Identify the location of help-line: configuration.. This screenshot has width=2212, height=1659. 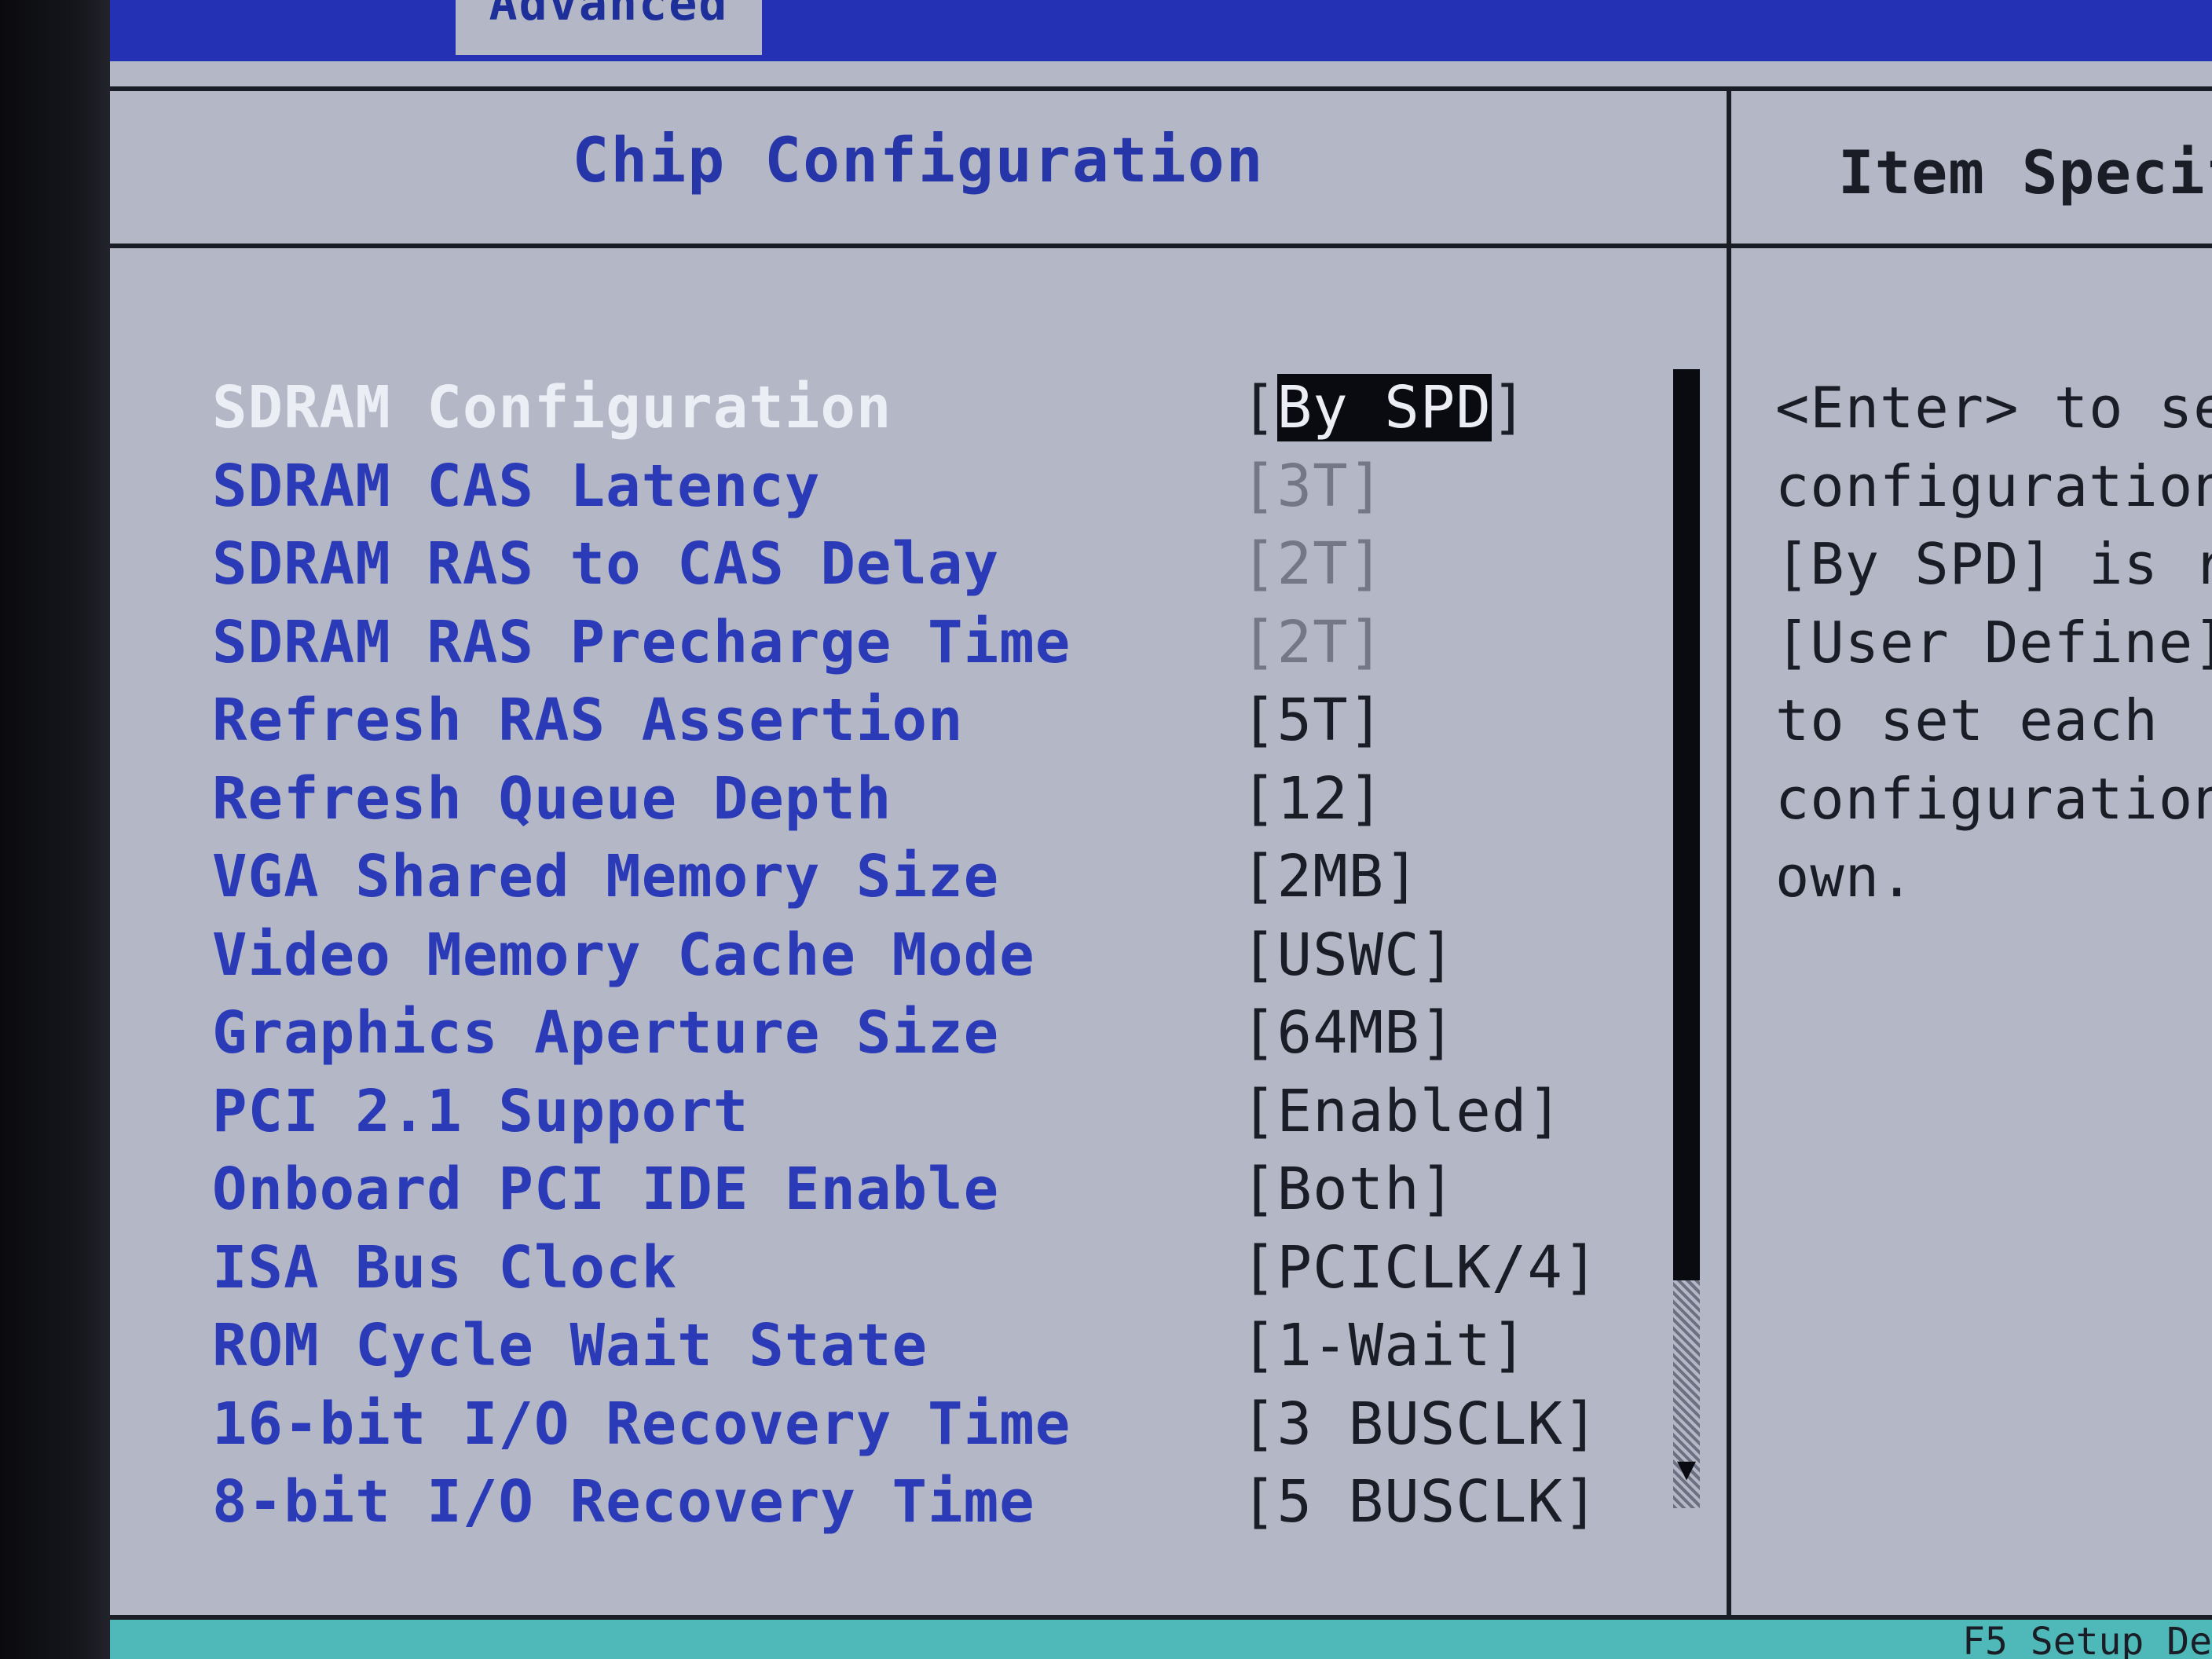
(1993, 485).